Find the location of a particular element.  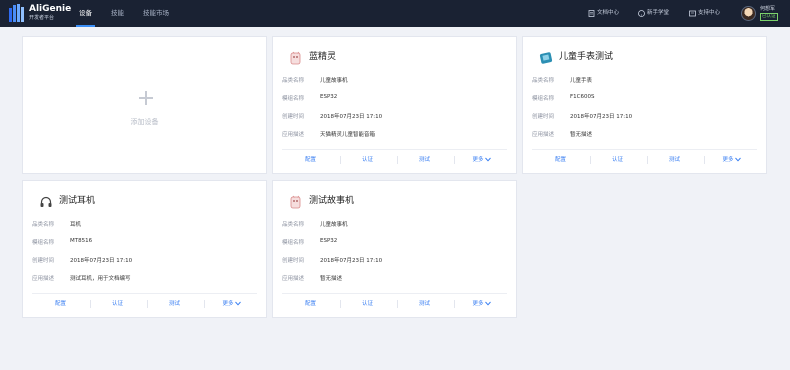

plus-icon is located at coordinates (146, 98).